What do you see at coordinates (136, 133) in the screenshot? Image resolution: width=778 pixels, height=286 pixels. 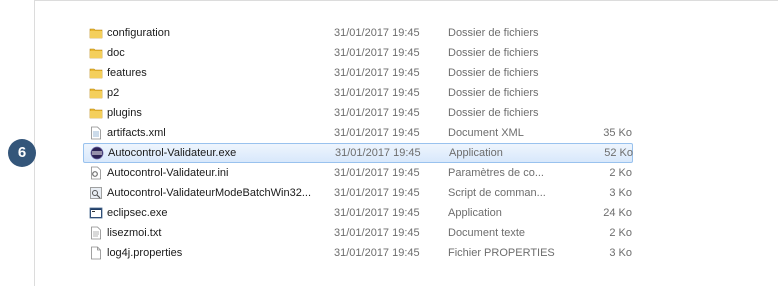 I see `file-name: artifacts.xml` at bounding box center [136, 133].